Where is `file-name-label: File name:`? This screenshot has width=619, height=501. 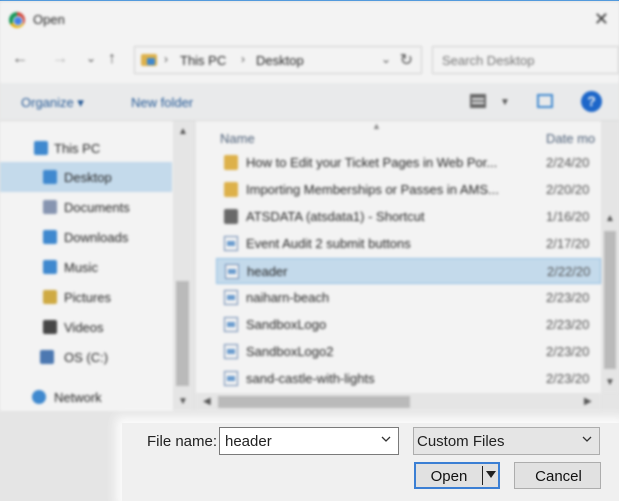 file-name-label: File name: is located at coordinates (182, 441).